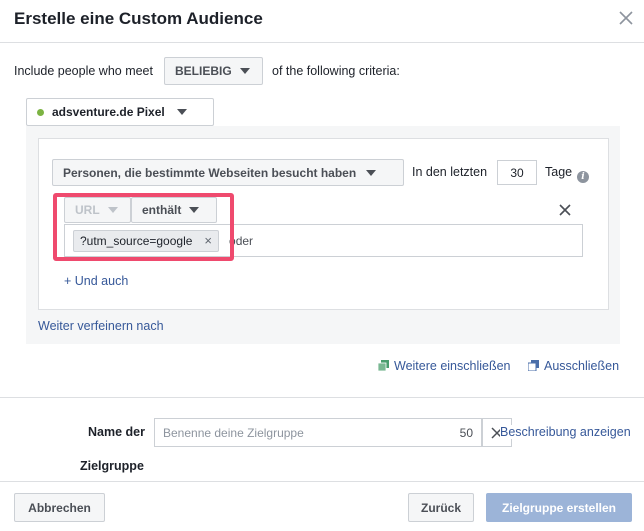 The height and width of the screenshot is (531, 644). I want to click on exclude-label: Ausschließen, so click(582, 366).